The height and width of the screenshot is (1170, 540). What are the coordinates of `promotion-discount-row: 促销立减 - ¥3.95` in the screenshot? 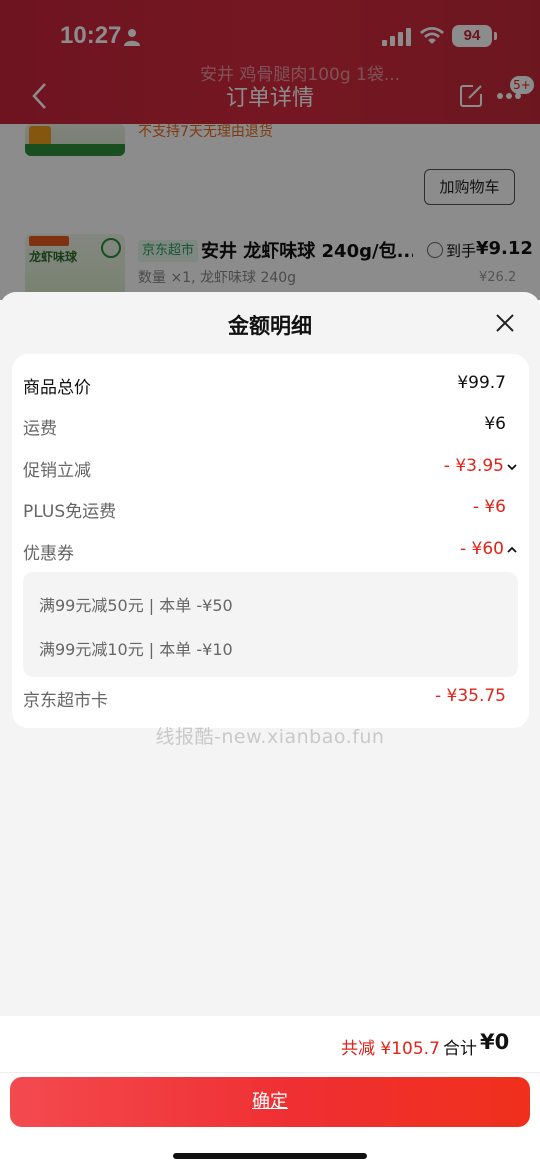 It's located at (270, 467).